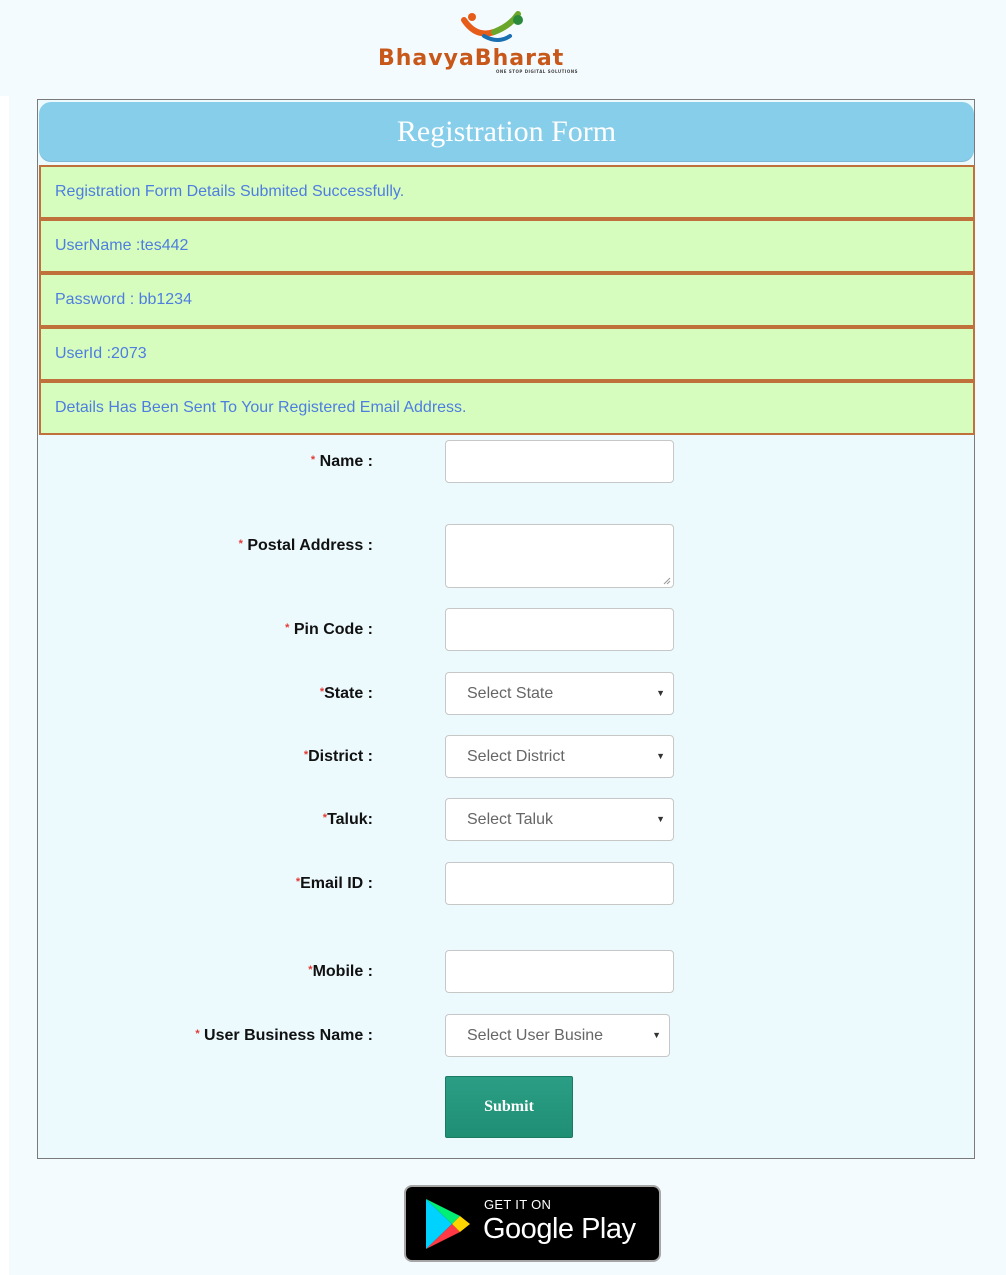  Describe the element at coordinates (559, 556) in the screenshot. I see `postal-address-textarea` at that location.